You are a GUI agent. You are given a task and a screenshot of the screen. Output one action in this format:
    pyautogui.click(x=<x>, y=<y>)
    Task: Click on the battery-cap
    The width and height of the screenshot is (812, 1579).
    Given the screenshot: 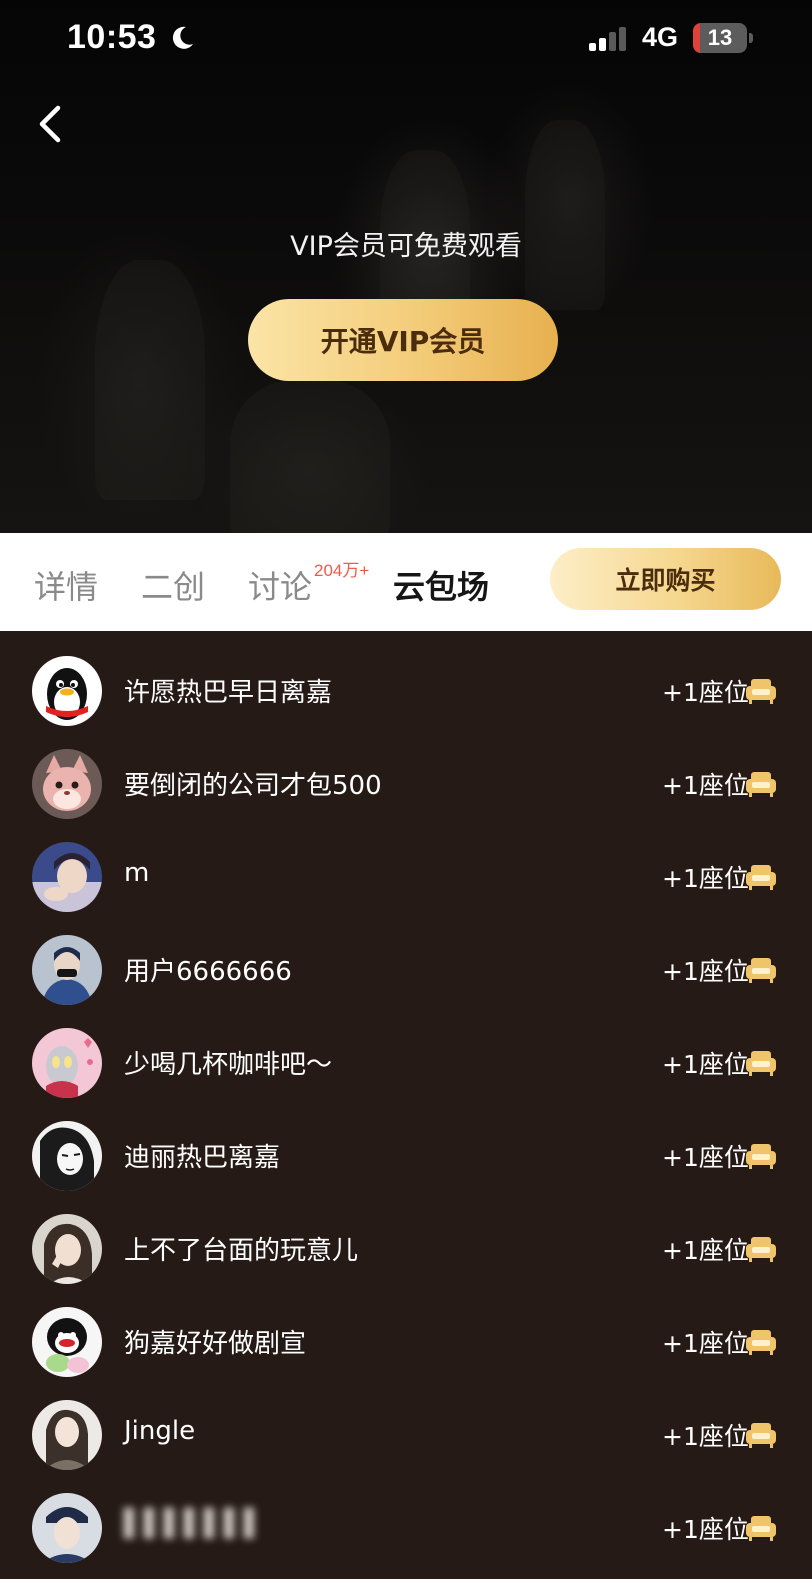 What is the action you would take?
    pyautogui.click(x=751, y=38)
    